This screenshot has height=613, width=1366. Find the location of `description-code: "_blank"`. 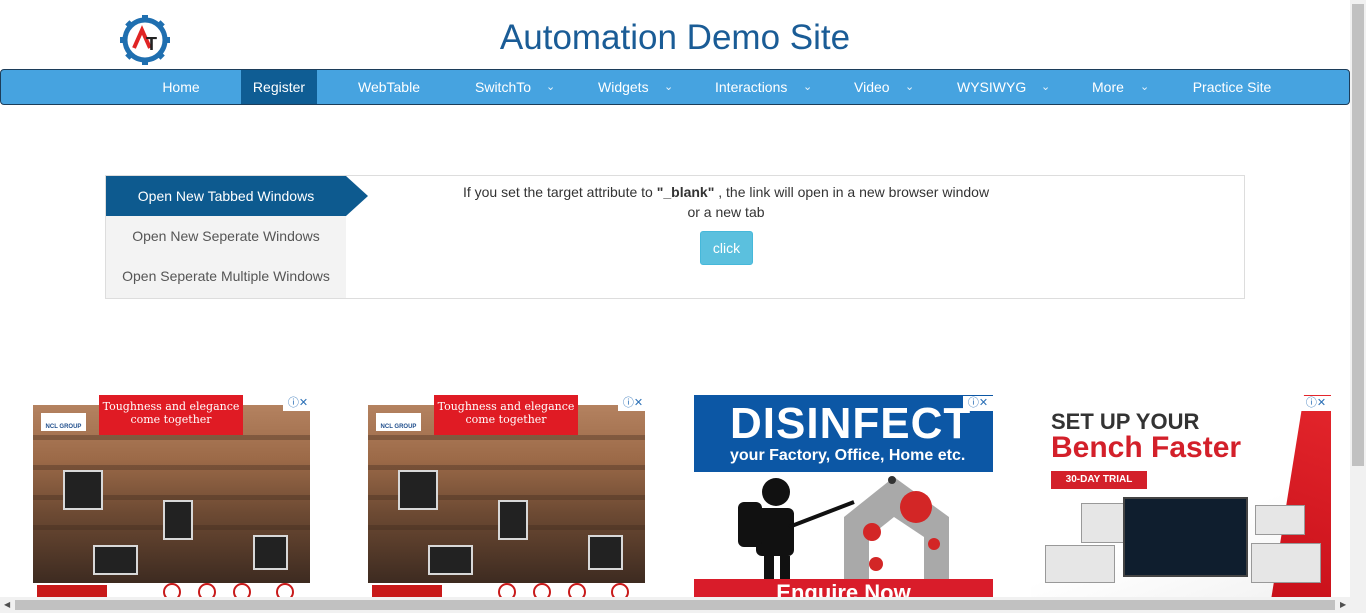

description-code: "_blank" is located at coordinates (685, 192).